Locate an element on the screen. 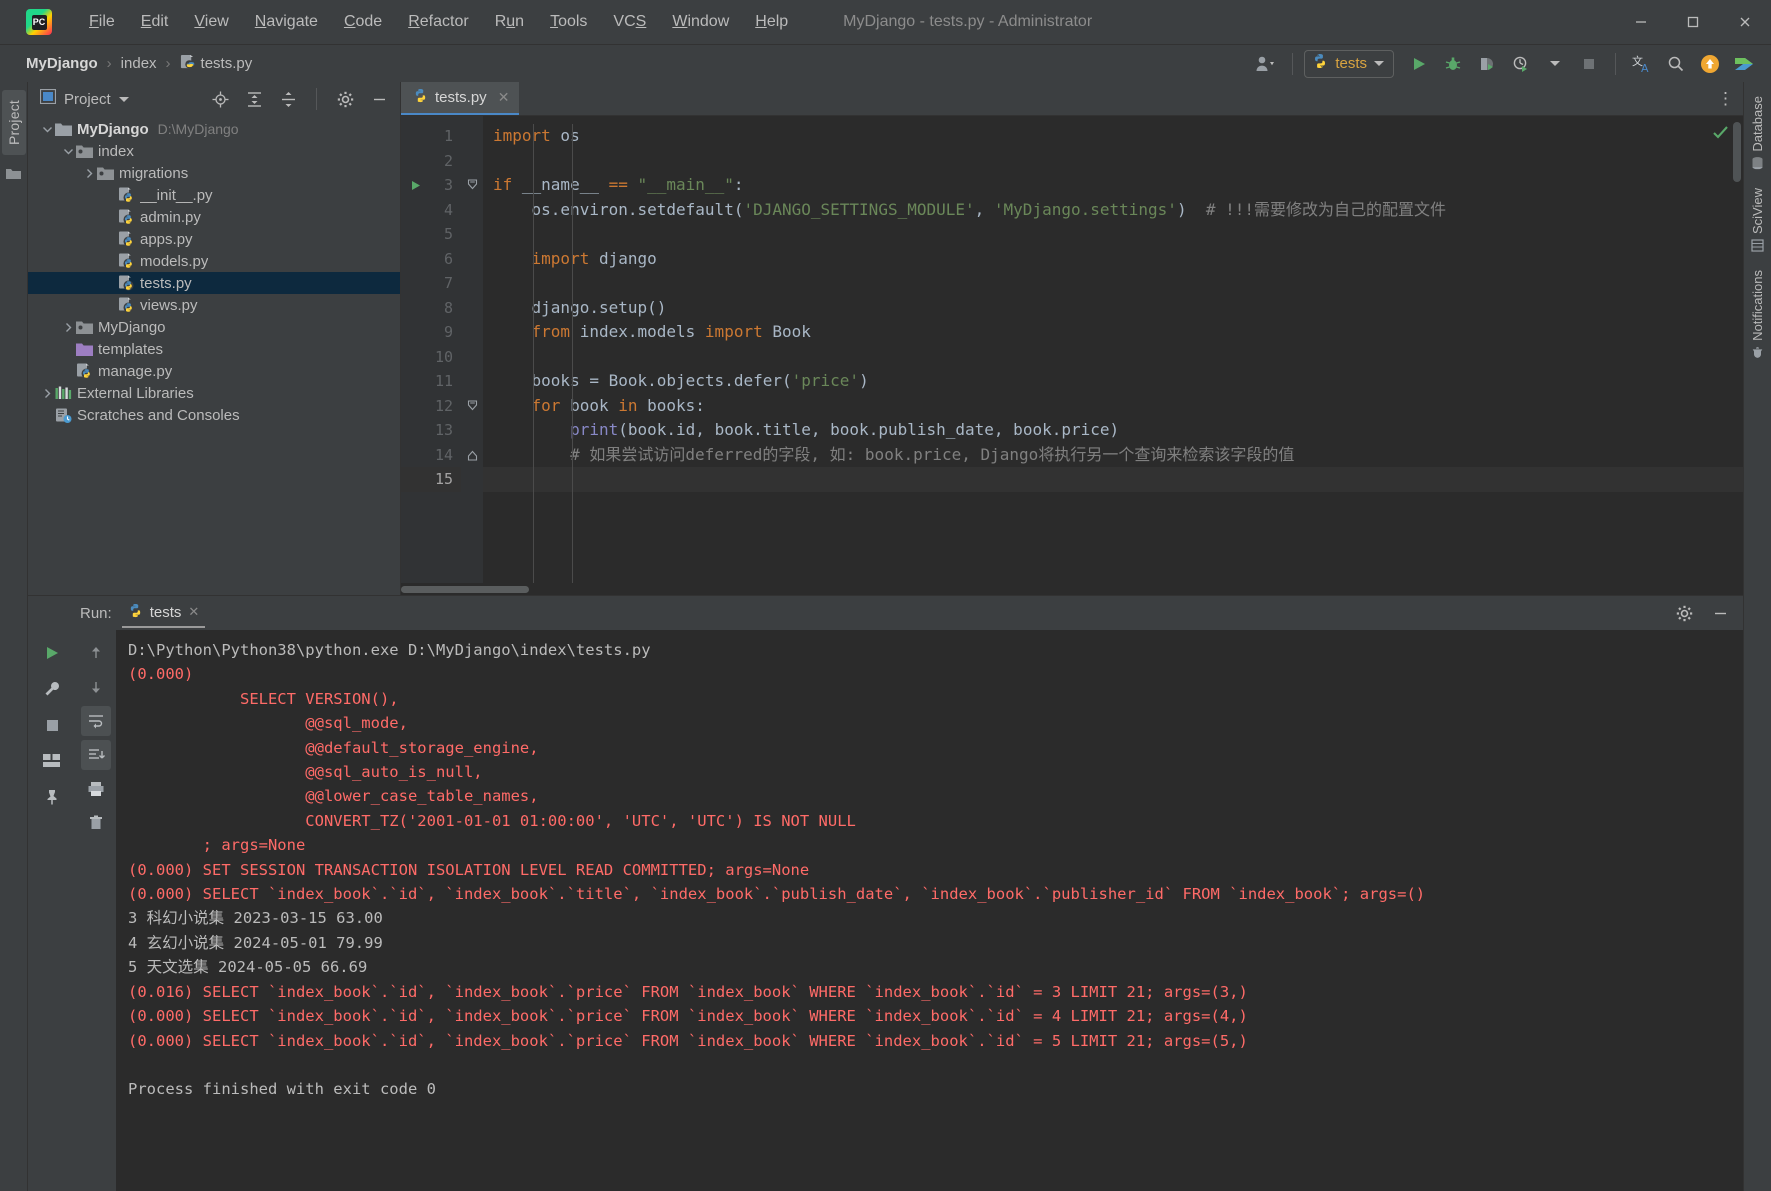 This screenshot has width=1771, height=1191. user-account-icon is located at coordinates (1266, 64).